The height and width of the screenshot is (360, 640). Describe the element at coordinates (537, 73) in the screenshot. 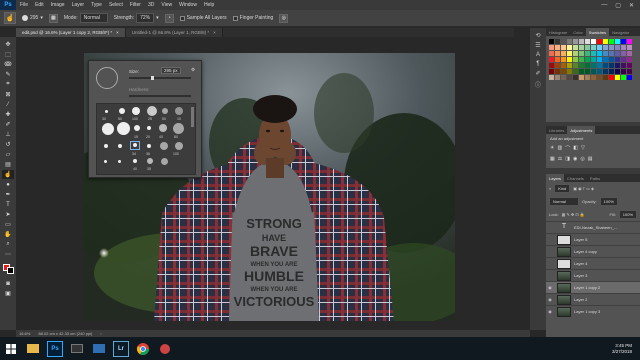

I see `brush-panel-icon: ✐` at that location.